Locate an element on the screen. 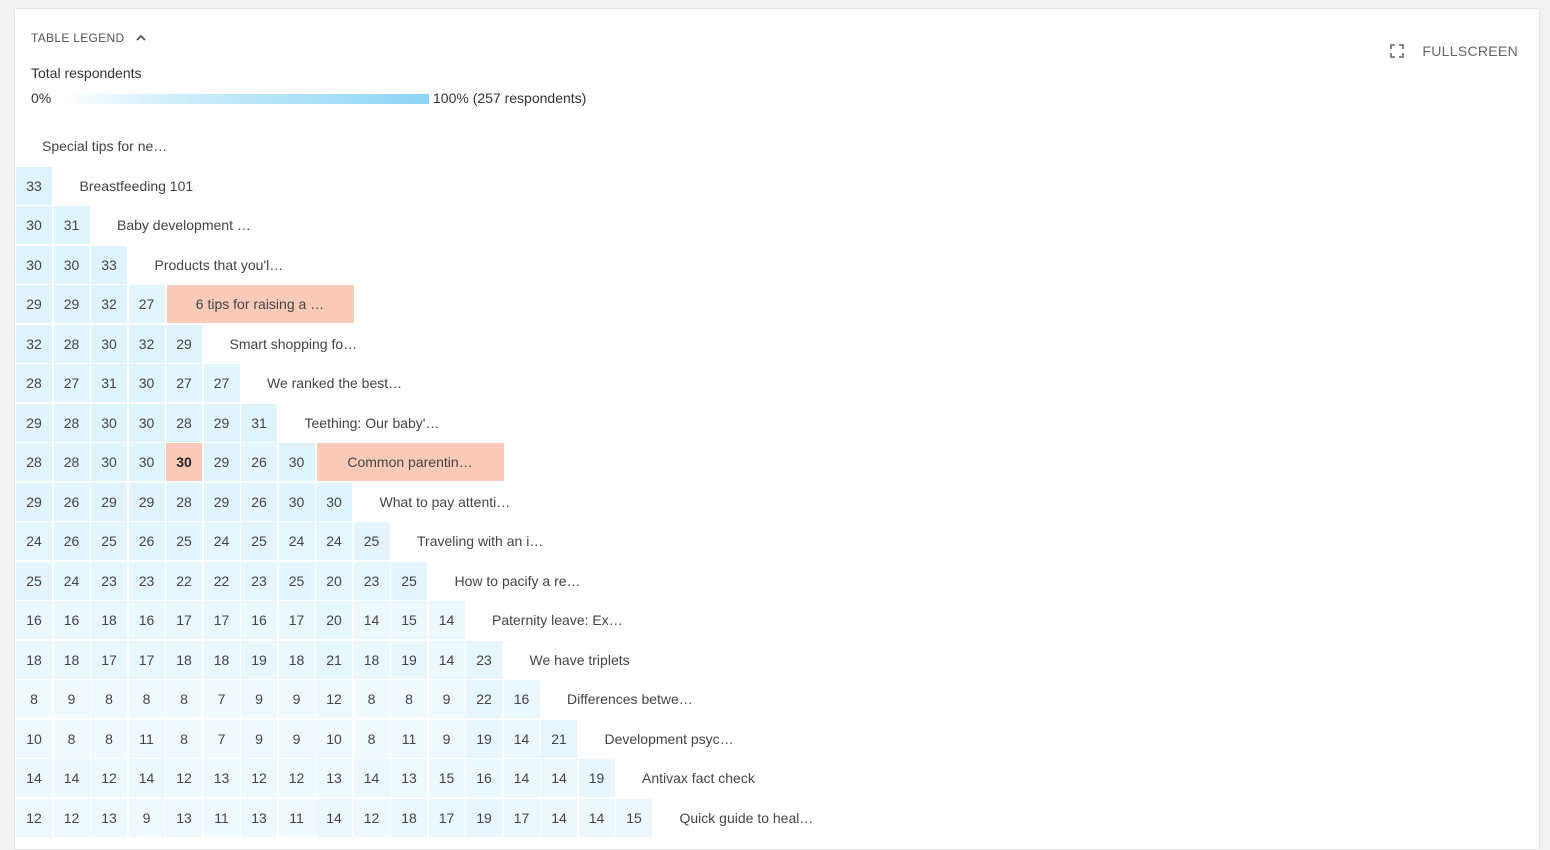  matrix-row-label: Antivax fact check is located at coordinates (698, 778).